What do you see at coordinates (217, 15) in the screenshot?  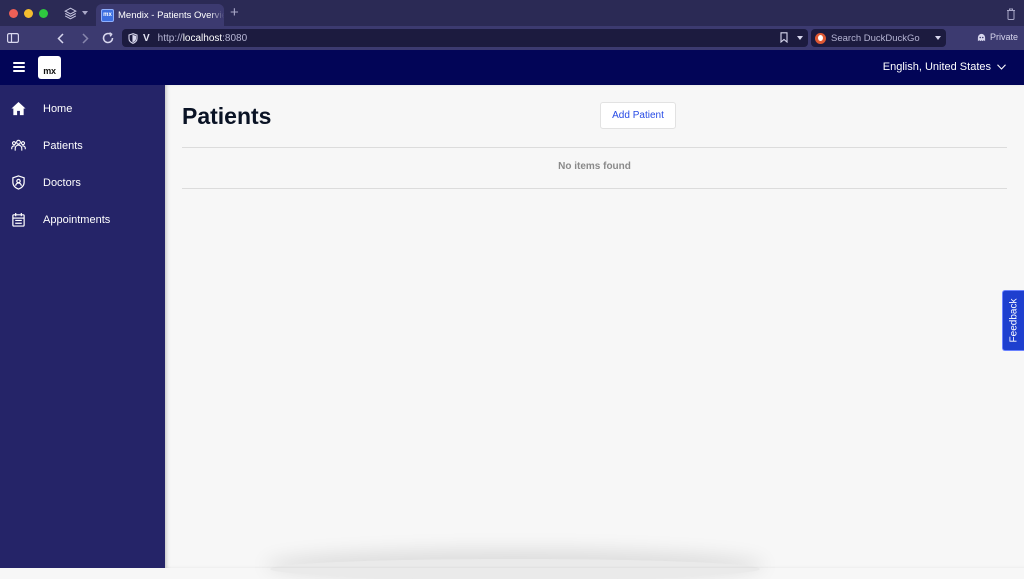 I see `tab-fade` at bounding box center [217, 15].